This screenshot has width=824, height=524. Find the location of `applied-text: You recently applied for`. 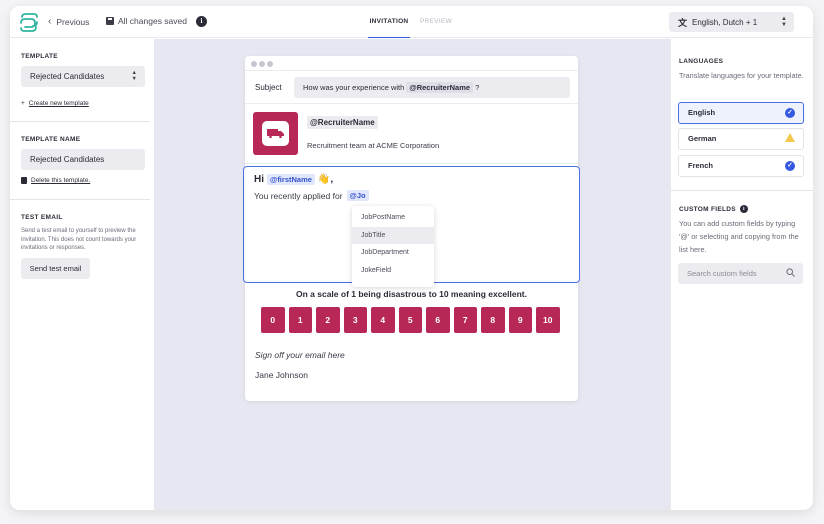

applied-text: You recently applied for is located at coordinates (298, 195).